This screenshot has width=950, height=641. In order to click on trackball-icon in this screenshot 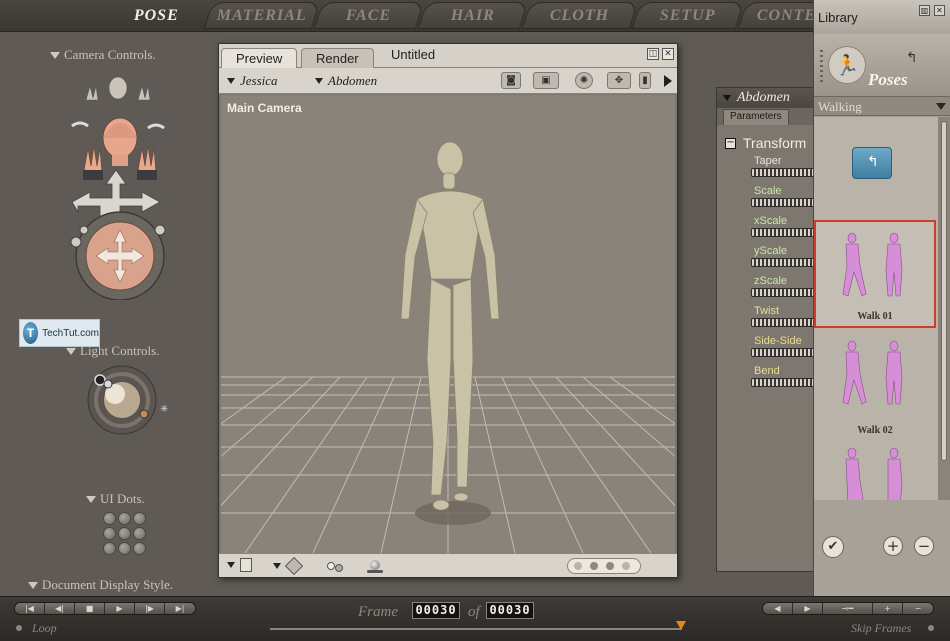, I will do `click(120, 256)`.